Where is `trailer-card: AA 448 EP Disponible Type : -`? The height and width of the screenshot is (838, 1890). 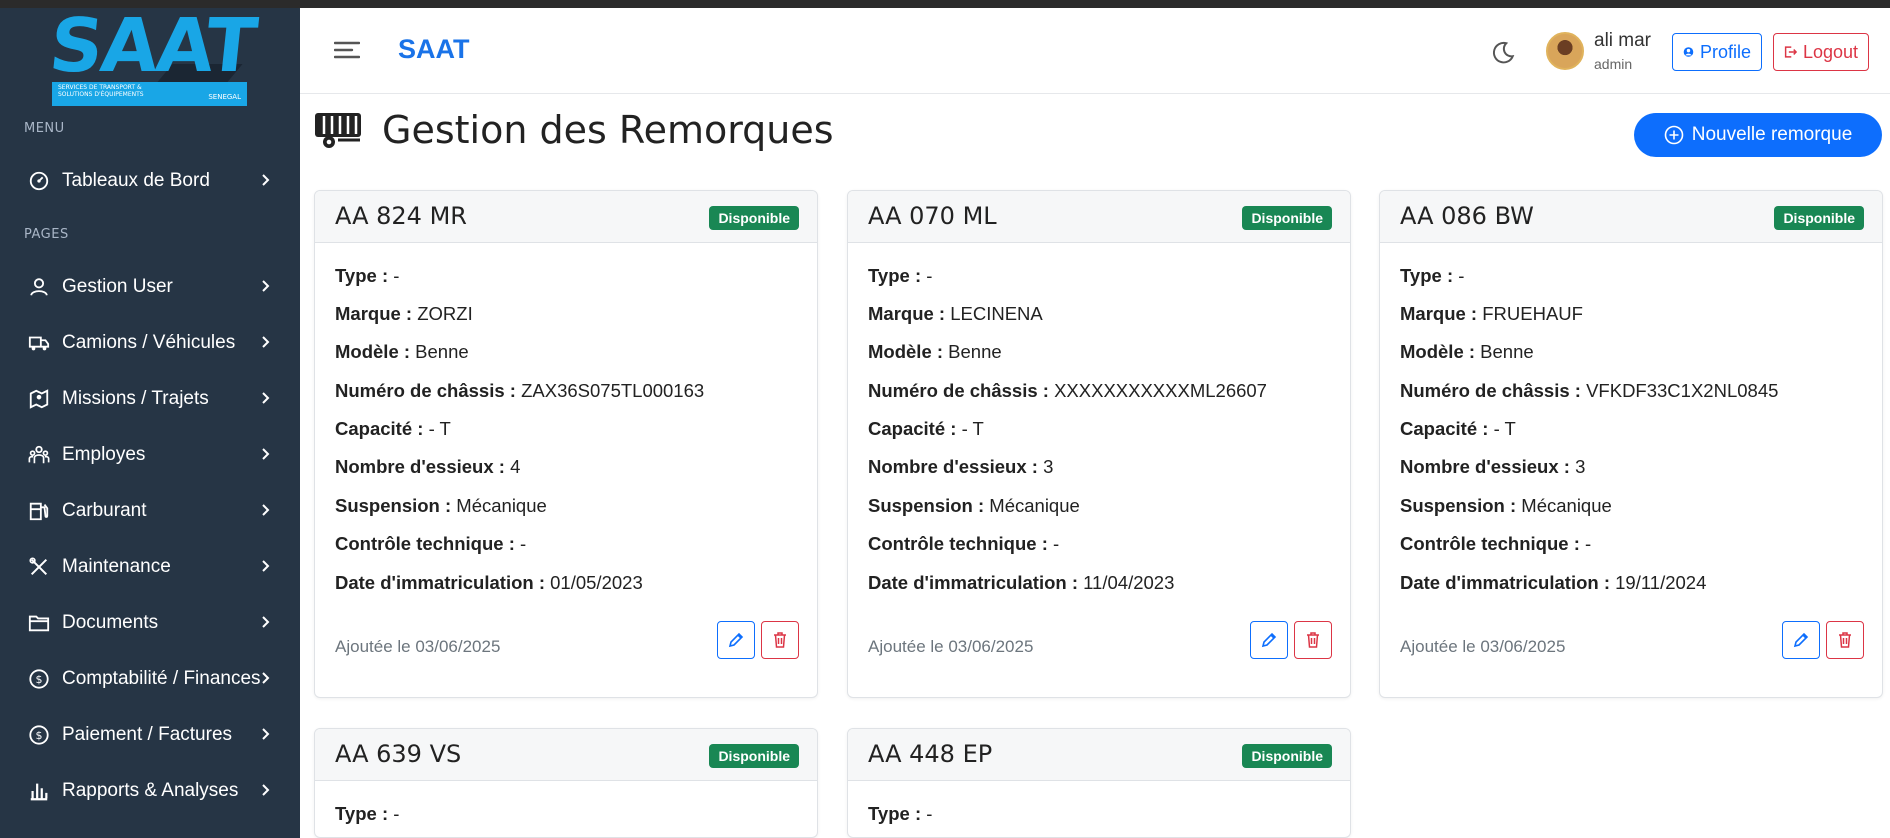 trailer-card: AA 448 EP Disponible Type : - is located at coordinates (1099, 783).